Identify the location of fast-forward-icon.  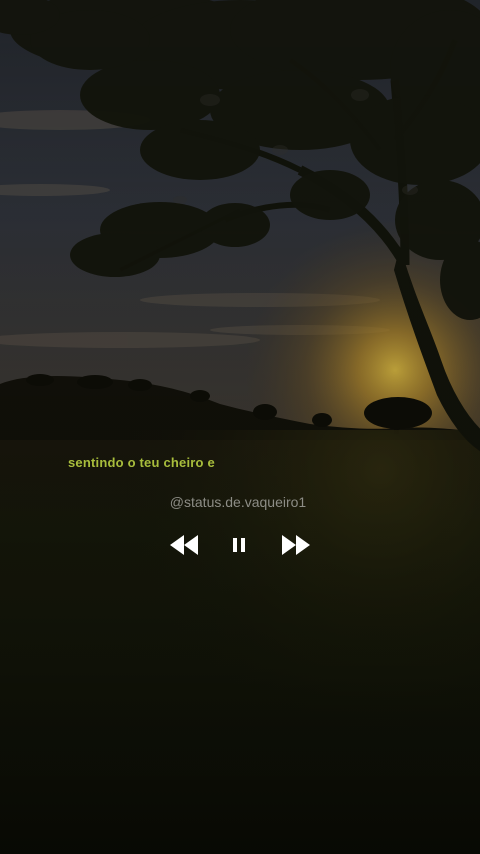
(296, 545).